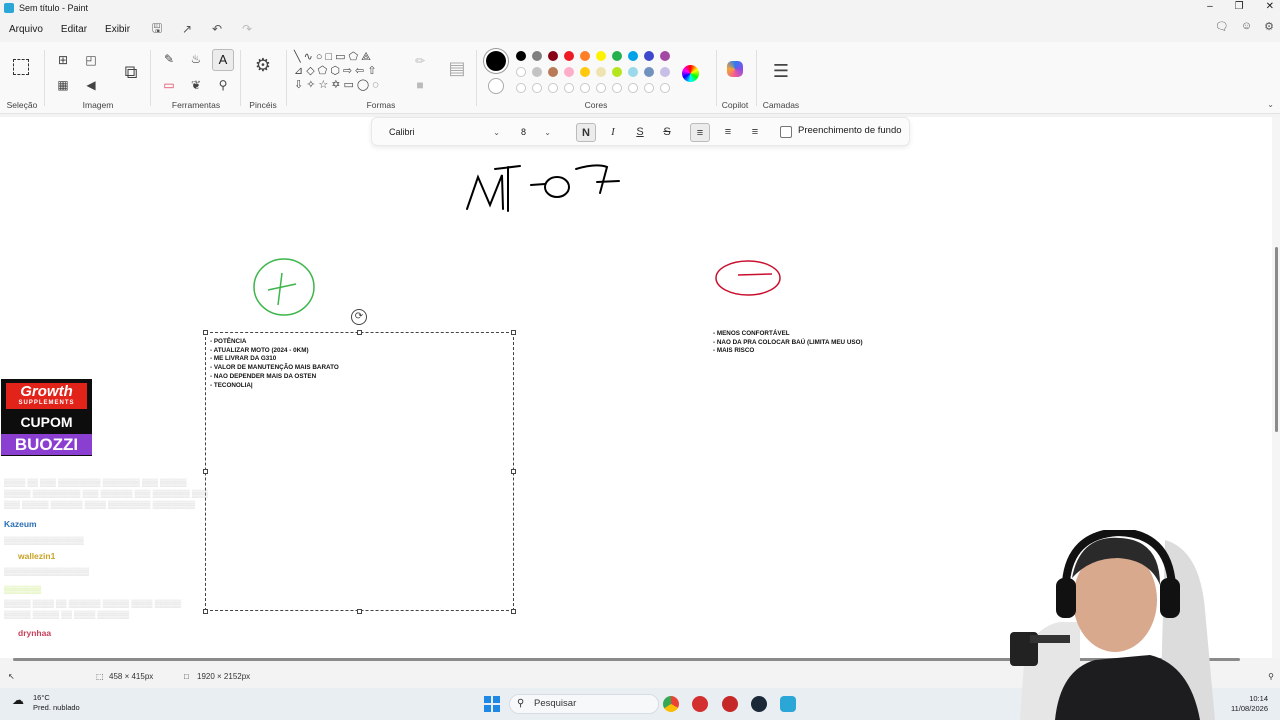 The image size is (1280, 720). I want to click on menu-exibir: Exibir, so click(117, 29).